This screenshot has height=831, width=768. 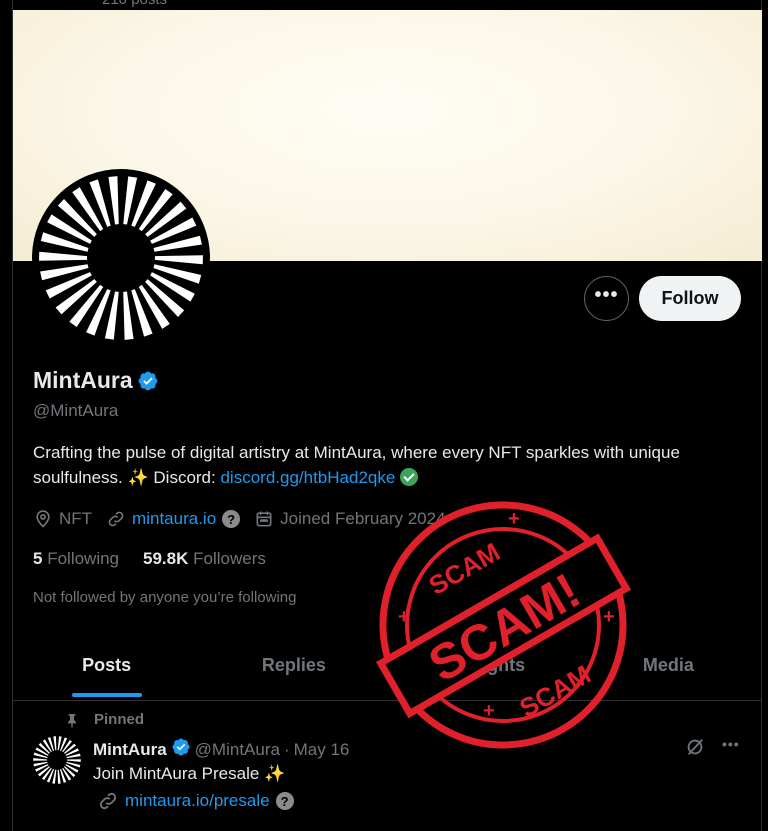 I want to click on post-header: MintAura @MintAura · May 16, so click(x=221, y=749).